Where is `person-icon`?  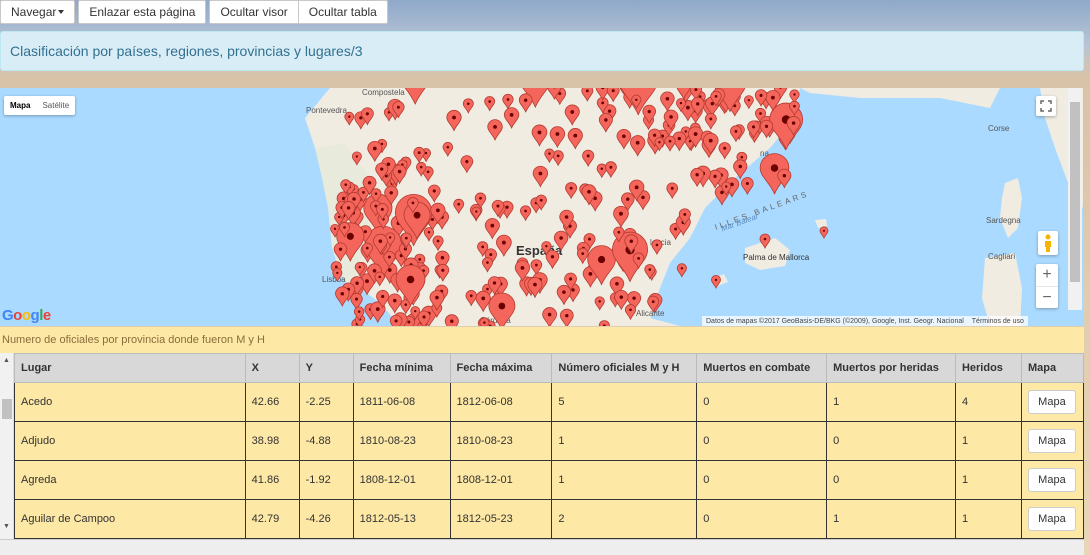
person-icon is located at coordinates (1048, 243).